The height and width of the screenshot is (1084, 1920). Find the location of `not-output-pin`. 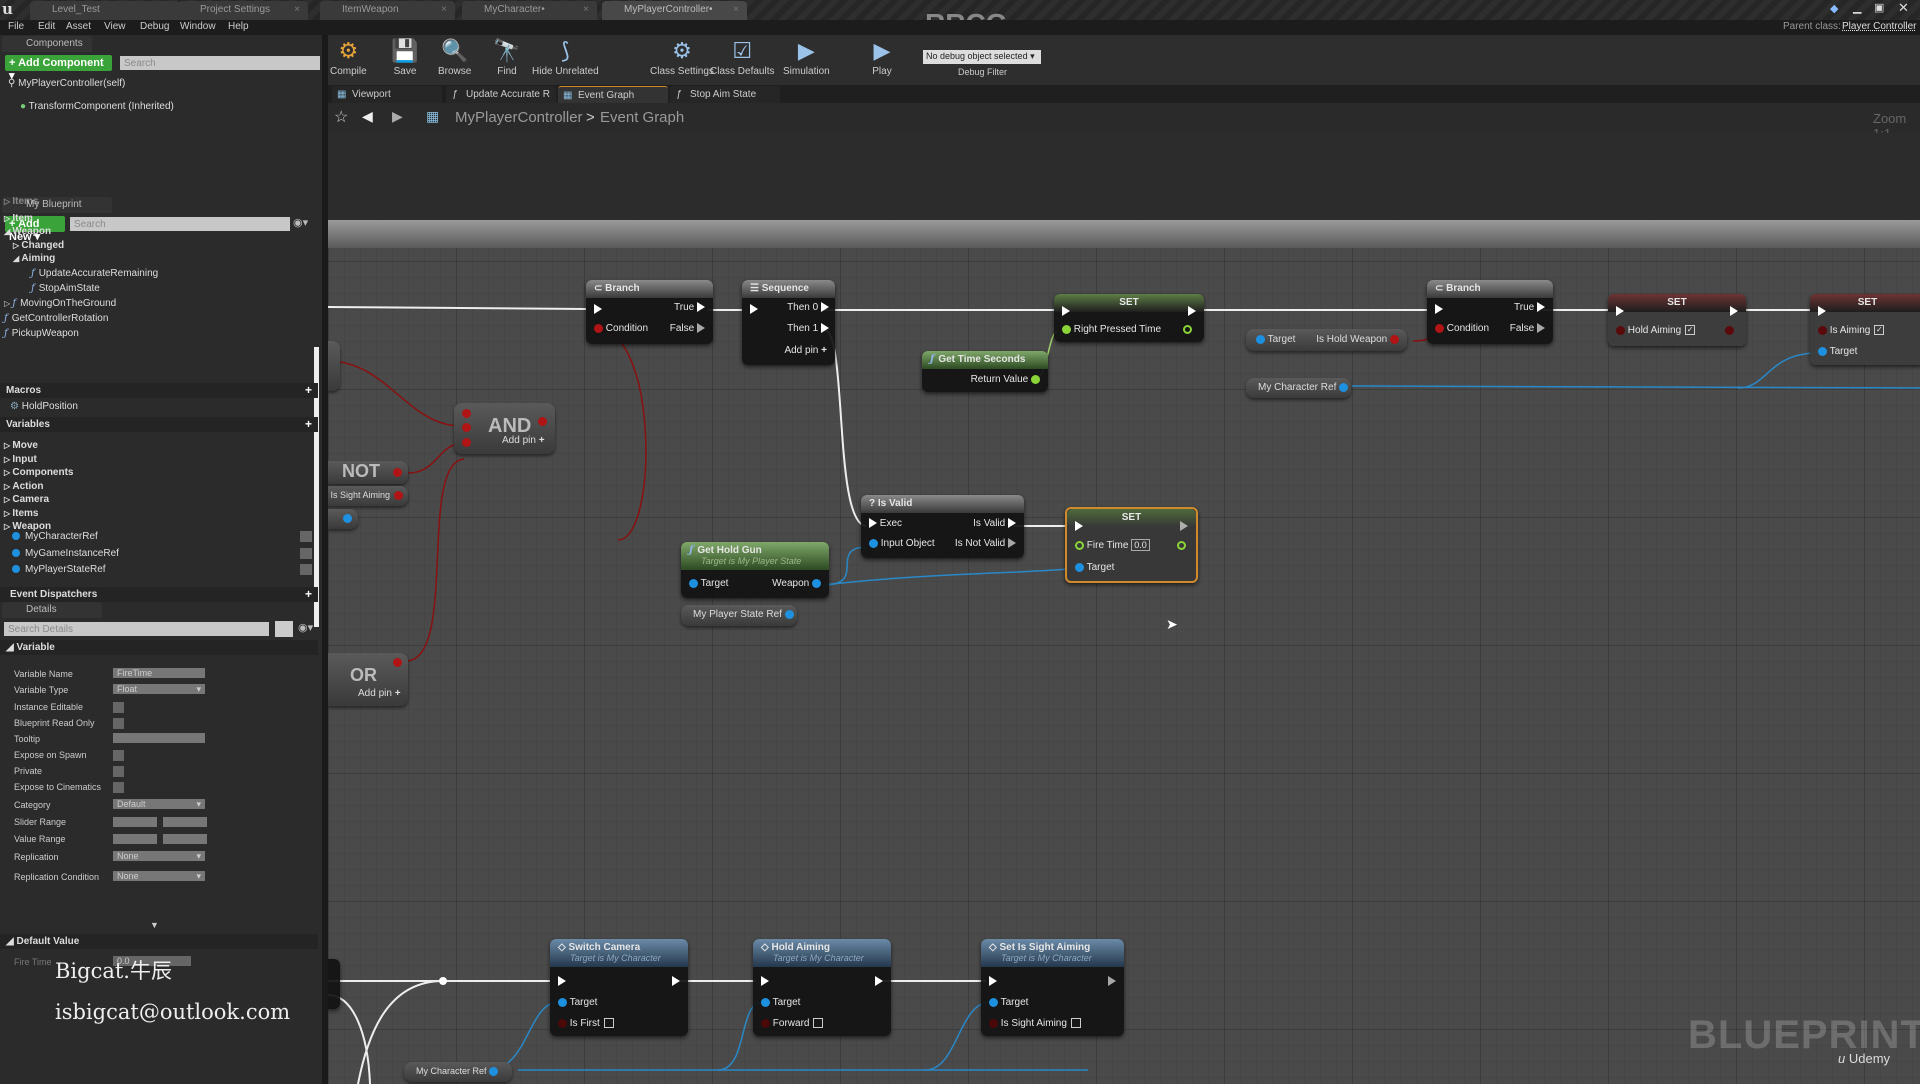

not-output-pin is located at coordinates (397, 472).